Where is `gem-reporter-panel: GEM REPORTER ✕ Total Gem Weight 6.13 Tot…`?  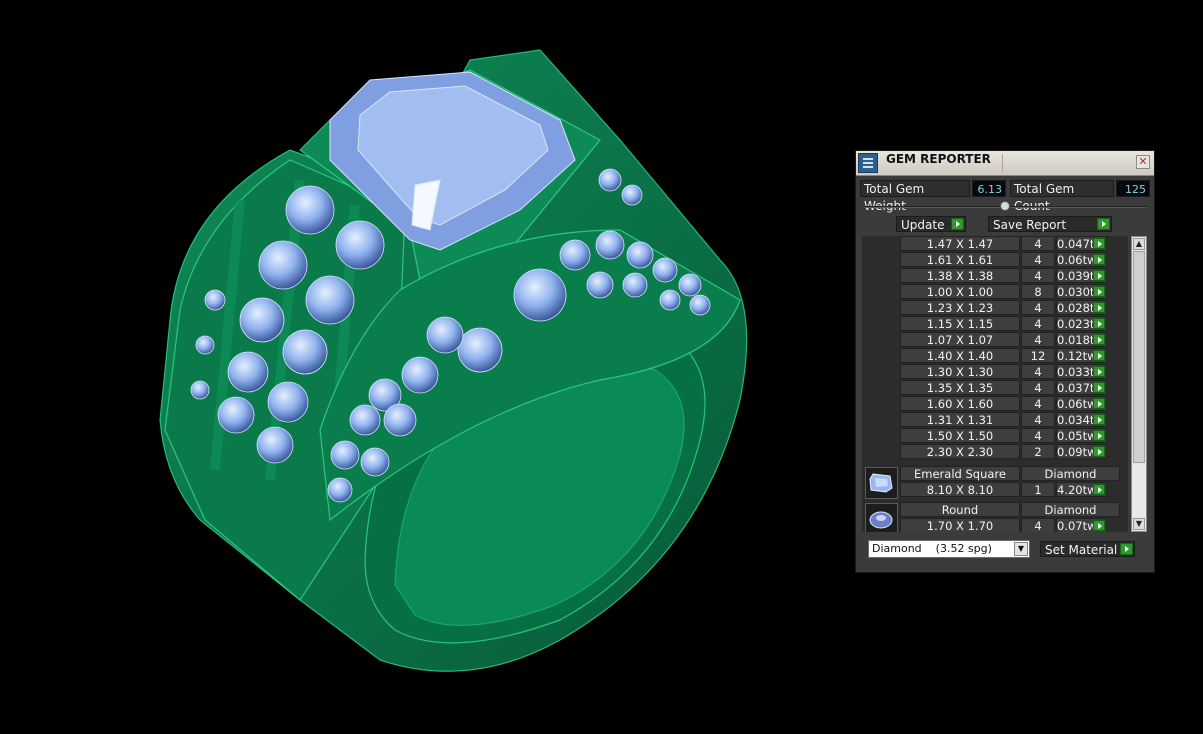 gem-reporter-panel: GEM REPORTER ✕ Total Gem Weight 6.13 Tot… is located at coordinates (1005, 361).